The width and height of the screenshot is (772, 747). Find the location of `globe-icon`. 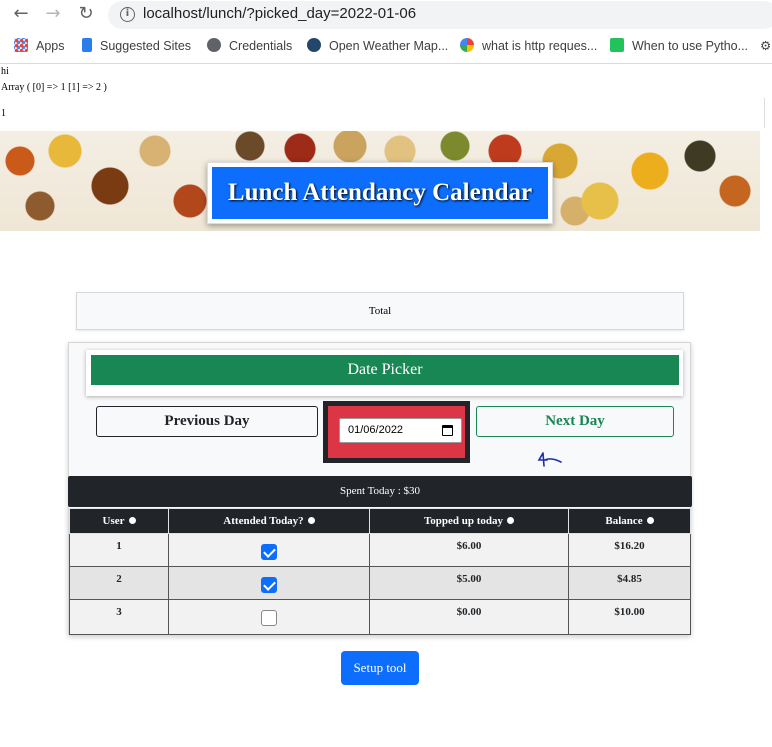

globe-icon is located at coordinates (214, 45).